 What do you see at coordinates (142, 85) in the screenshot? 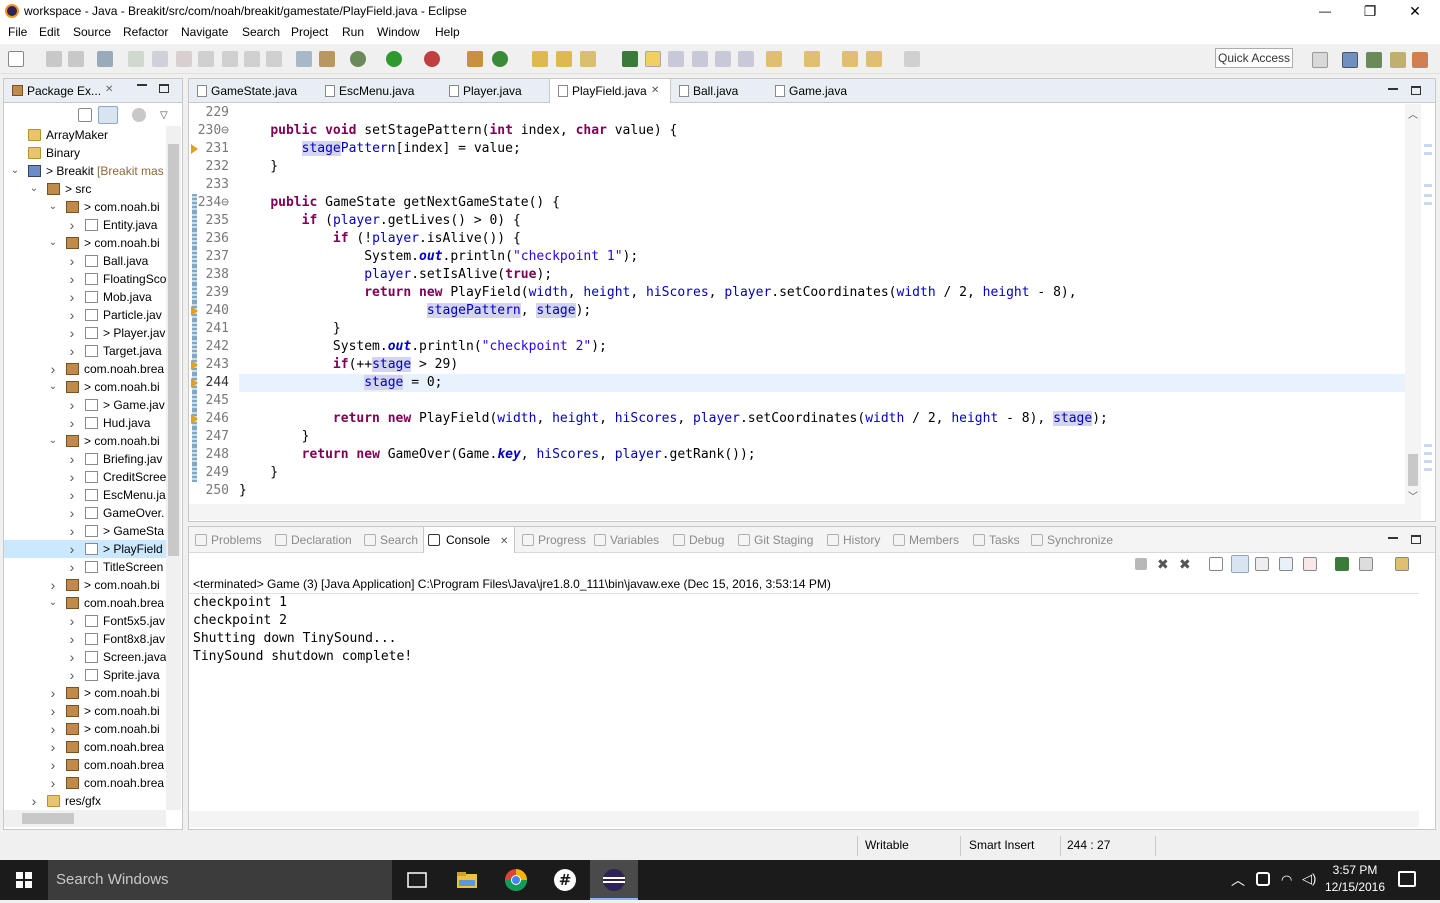
I see `minimize-view-icon` at bounding box center [142, 85].